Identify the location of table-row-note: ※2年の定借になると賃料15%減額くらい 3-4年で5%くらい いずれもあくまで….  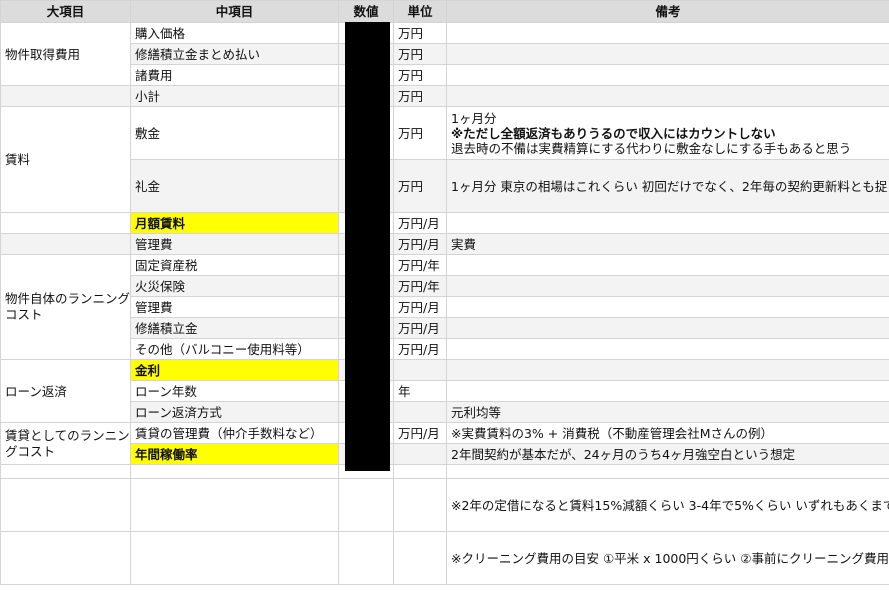
(444, 505).